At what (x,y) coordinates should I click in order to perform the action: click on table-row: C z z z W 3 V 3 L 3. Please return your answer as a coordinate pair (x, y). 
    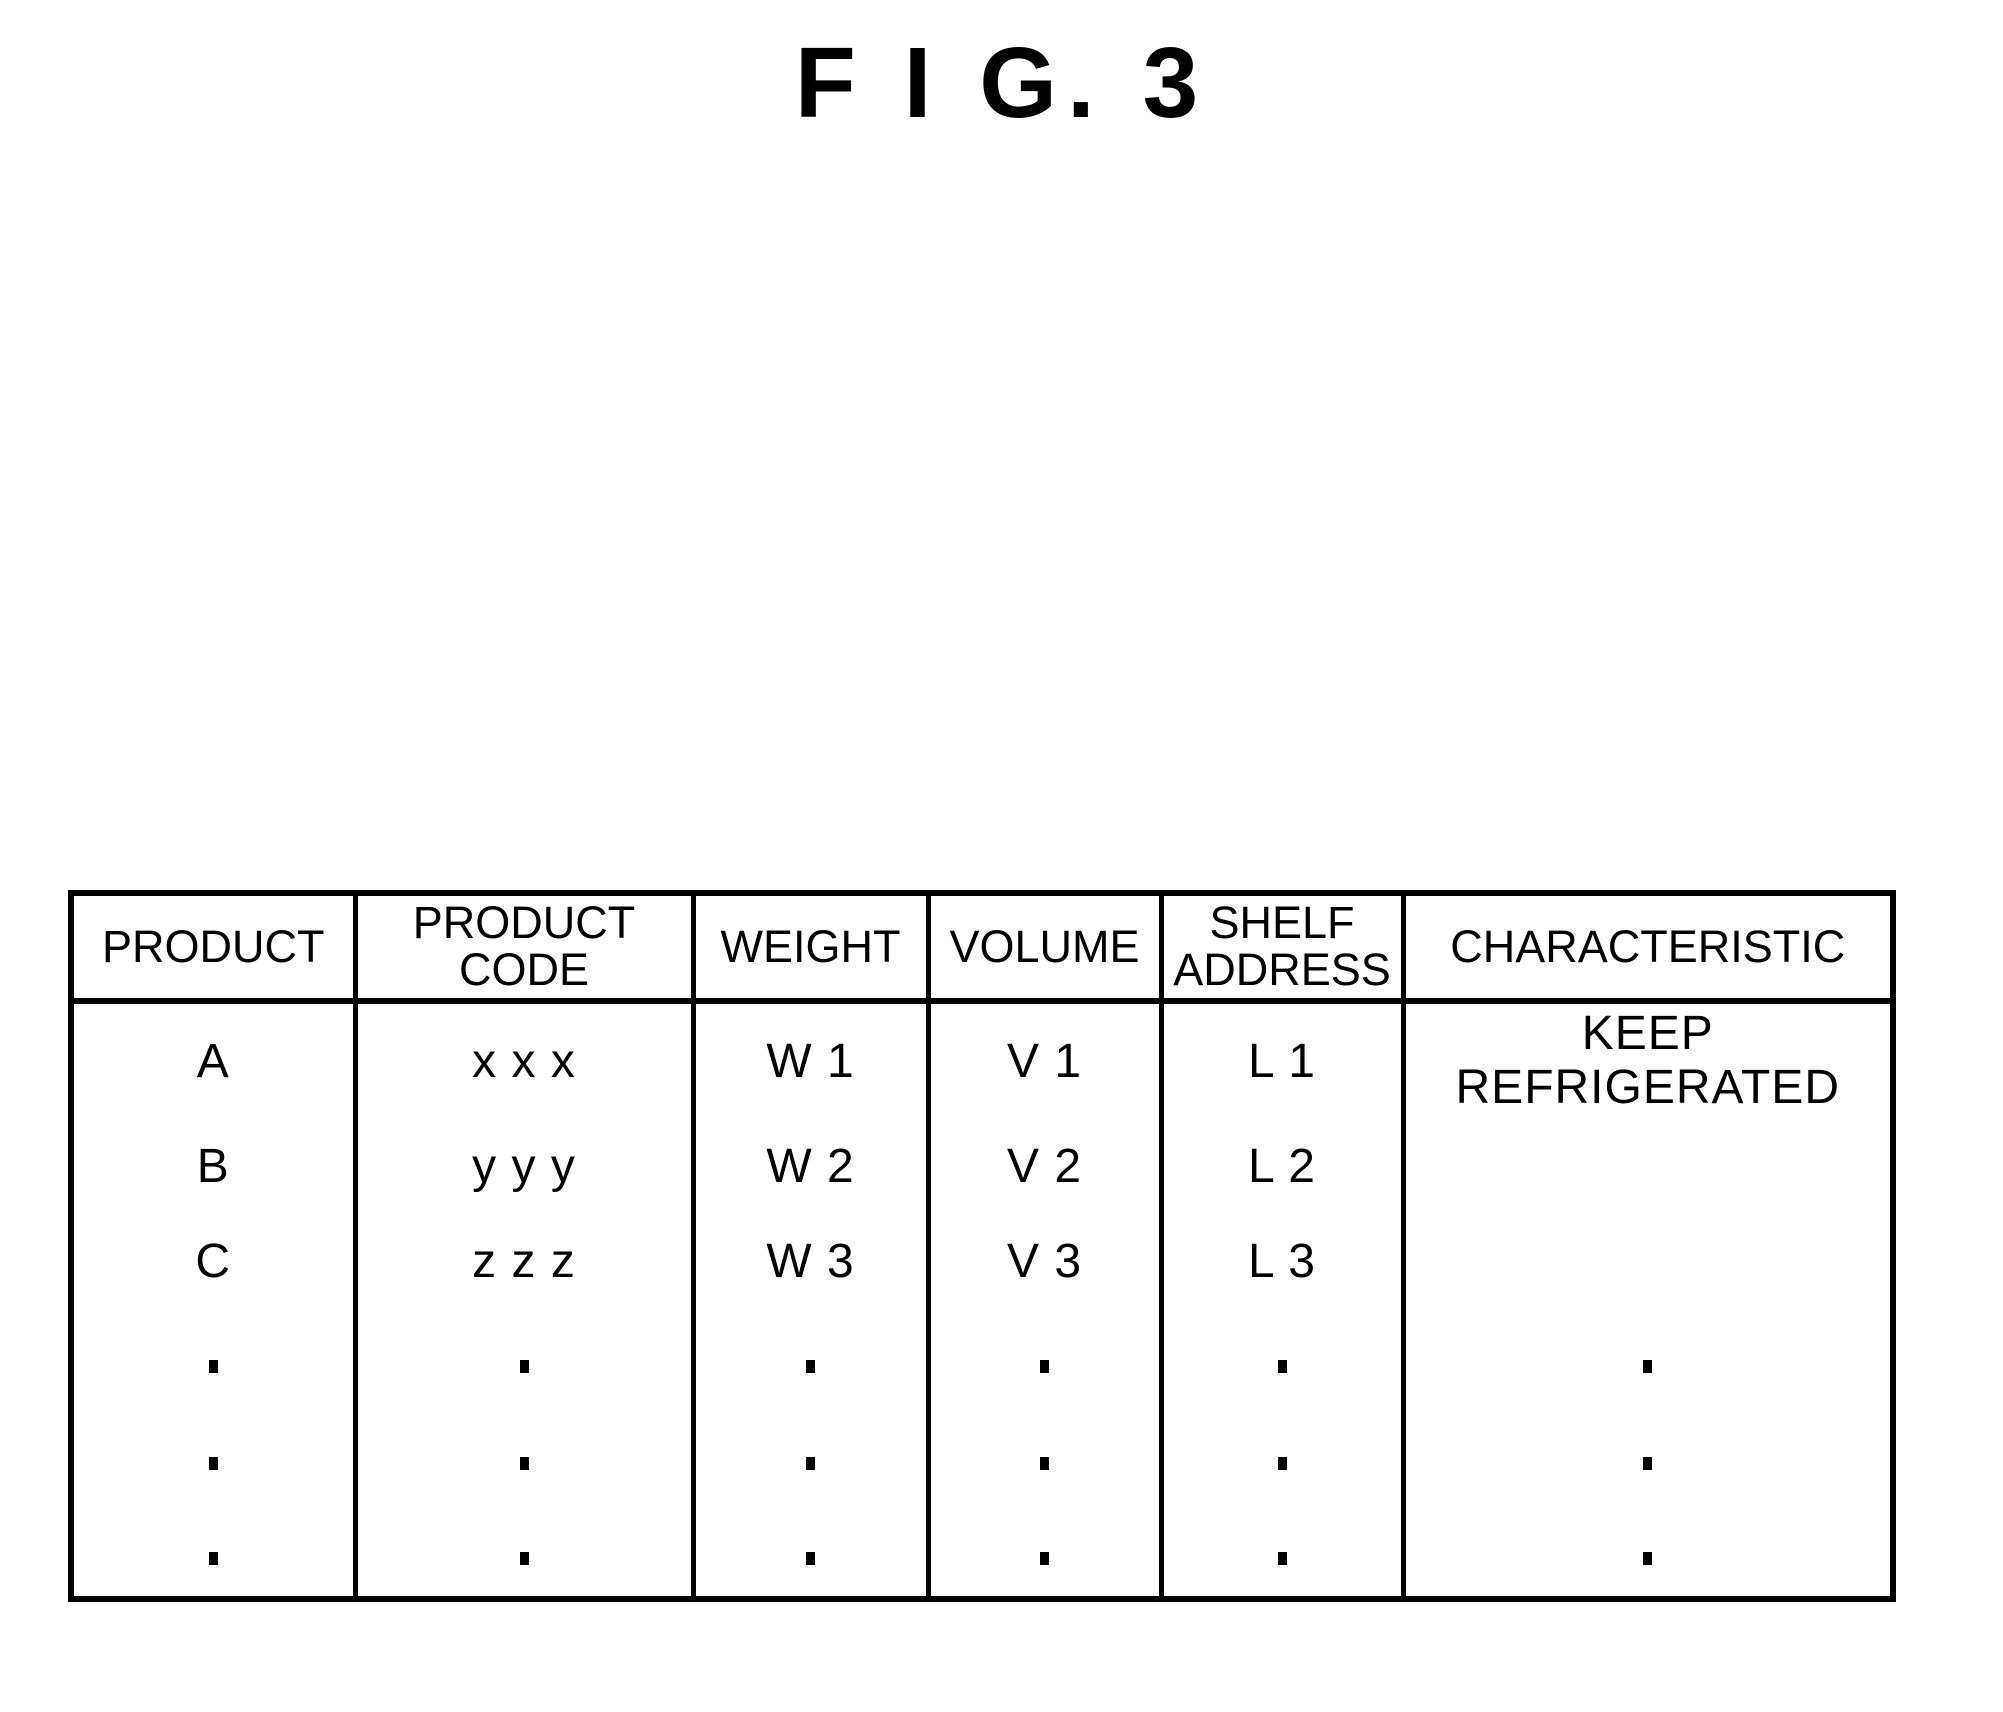
    Looking at the image, I should click on (982, 1261).